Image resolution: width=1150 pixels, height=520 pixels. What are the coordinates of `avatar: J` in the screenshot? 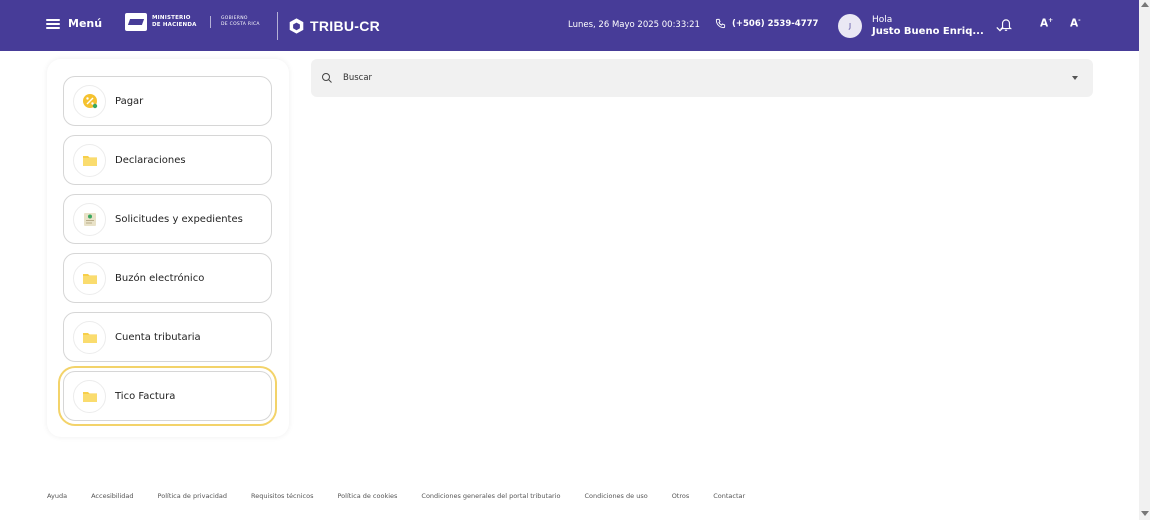 It's located at (850, 26).